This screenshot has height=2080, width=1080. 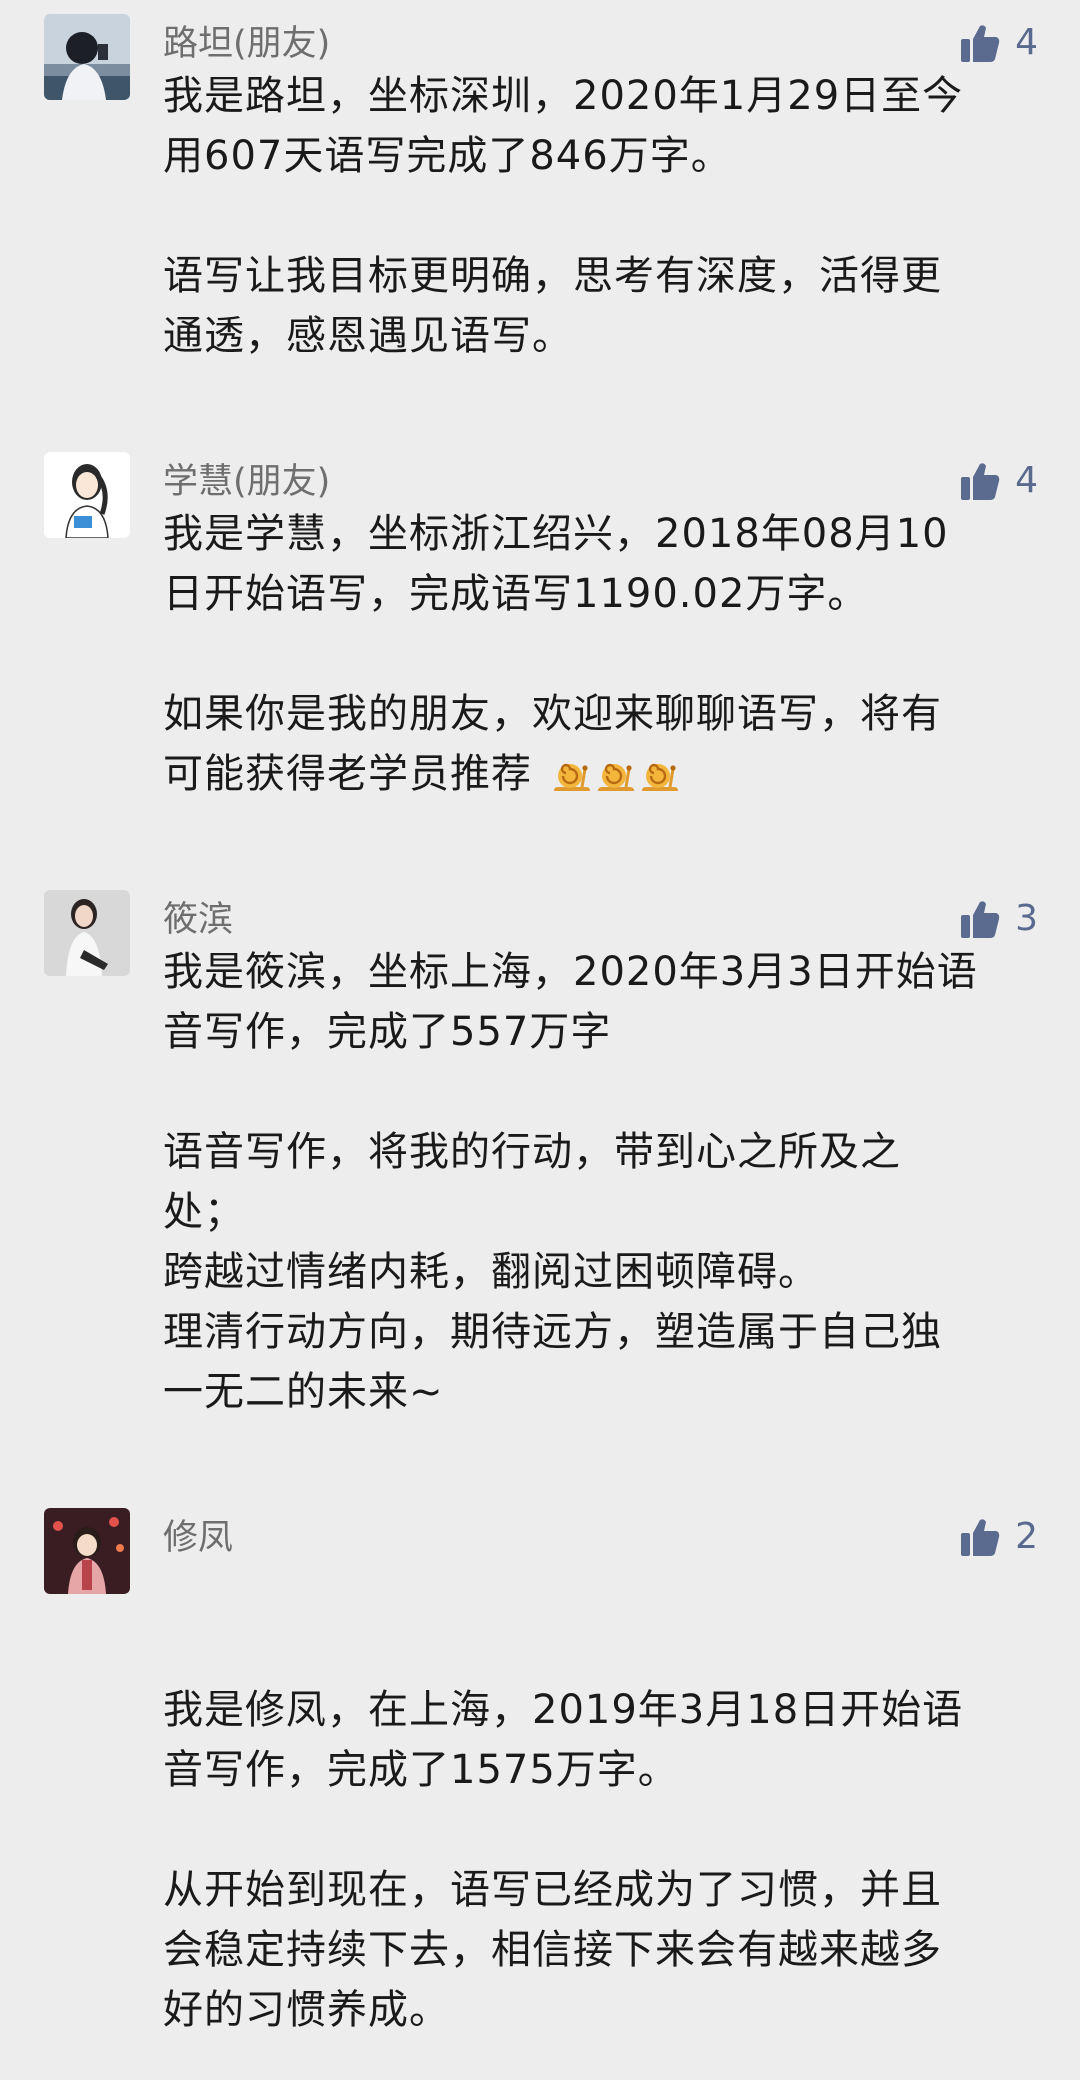 I want to click on comment-line: 好的习惯养成。, so click(x=306, y=2010).